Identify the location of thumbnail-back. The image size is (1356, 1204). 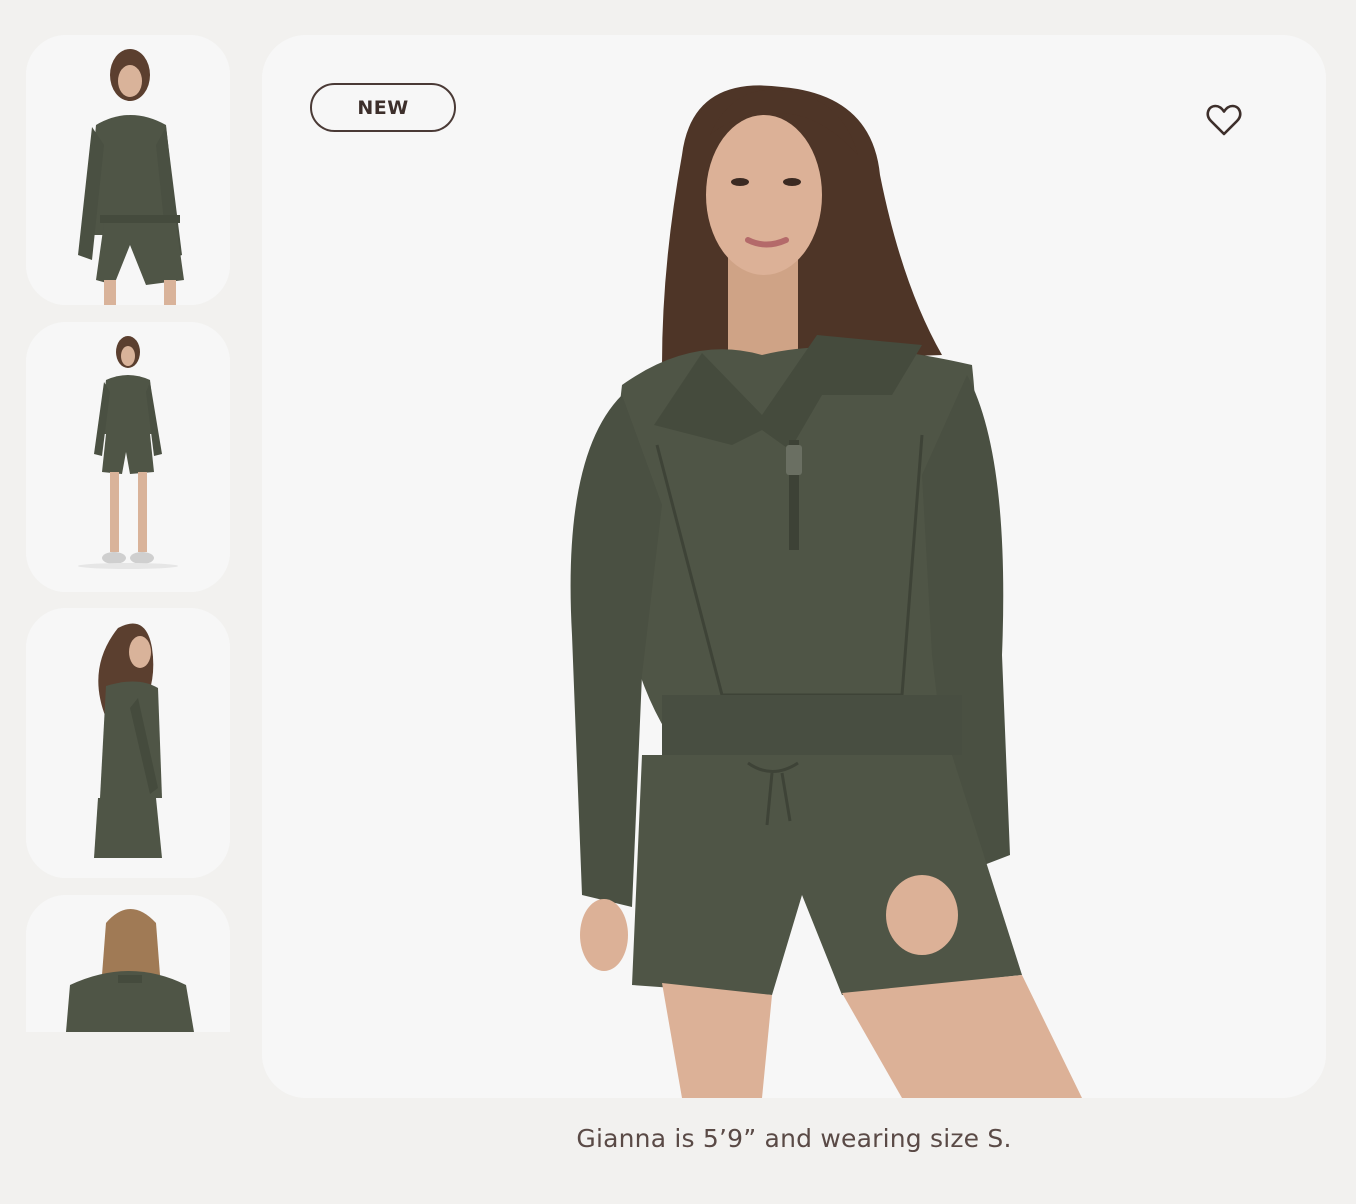
(128, 963).